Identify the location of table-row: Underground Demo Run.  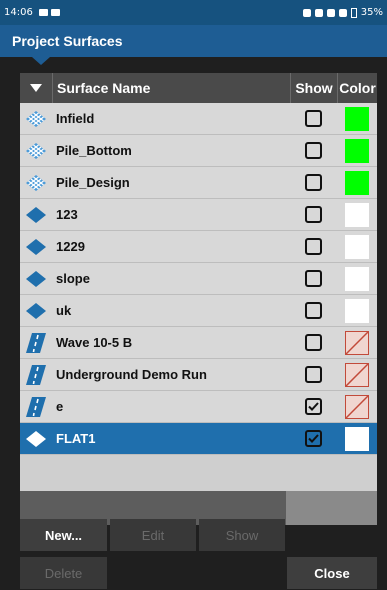
(198, 375).